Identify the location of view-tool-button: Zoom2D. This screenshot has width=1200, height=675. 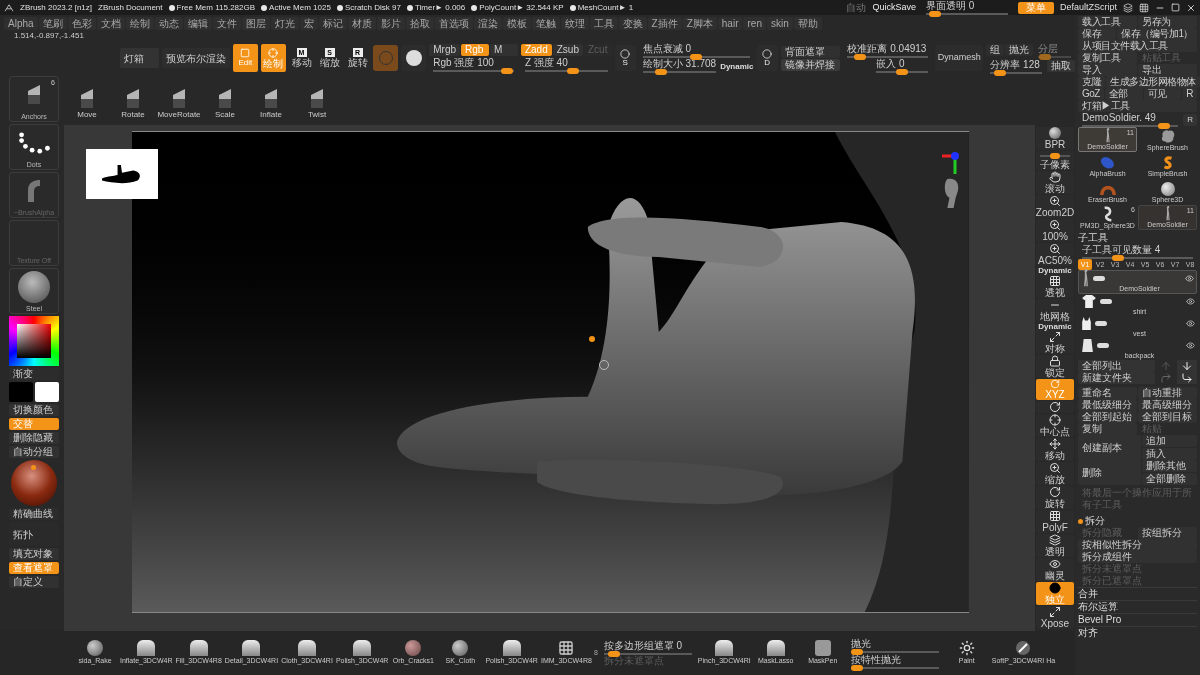
(1055, 206).